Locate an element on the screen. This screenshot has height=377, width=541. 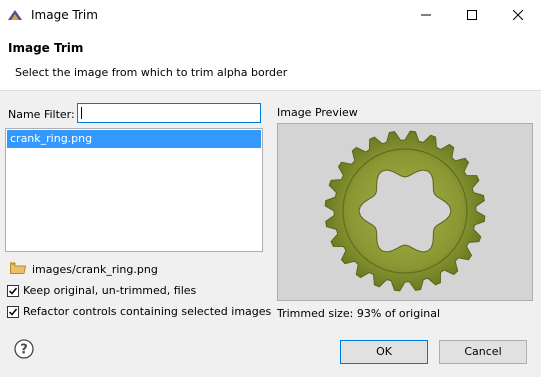
list-item: crank_ring.png is located at coordinates (134, 139).